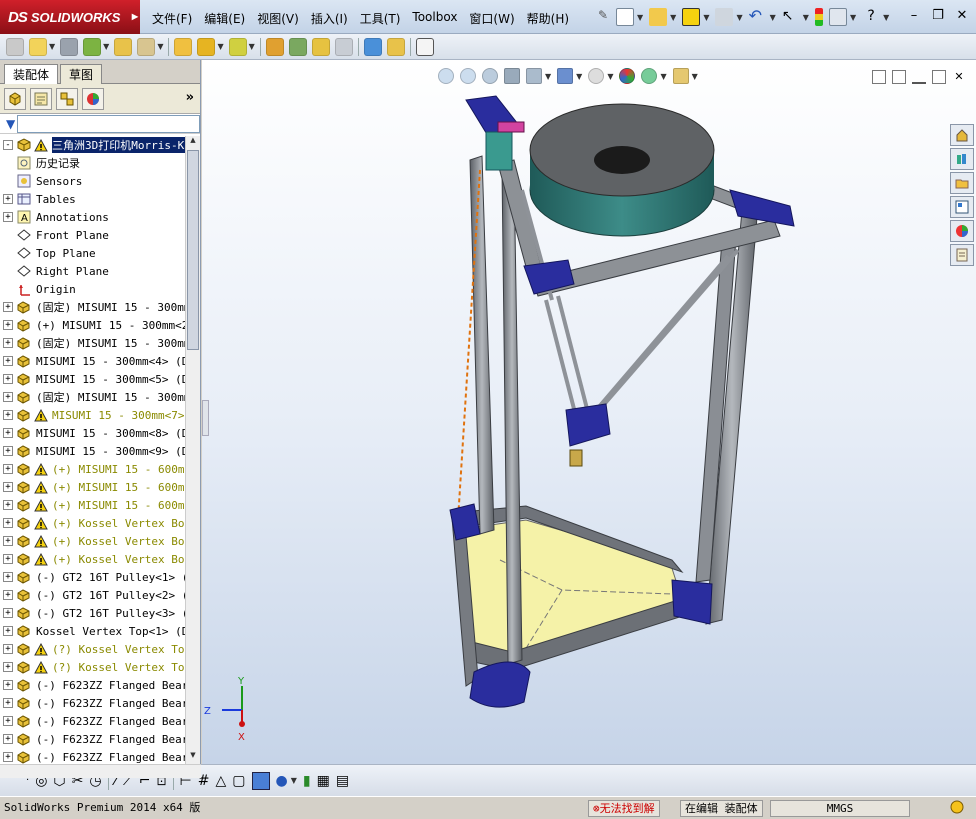 The image size is (976, 819). Describe the element at coordinates (38, 46) in the screenshot. I see `new-part-icon` at that location.